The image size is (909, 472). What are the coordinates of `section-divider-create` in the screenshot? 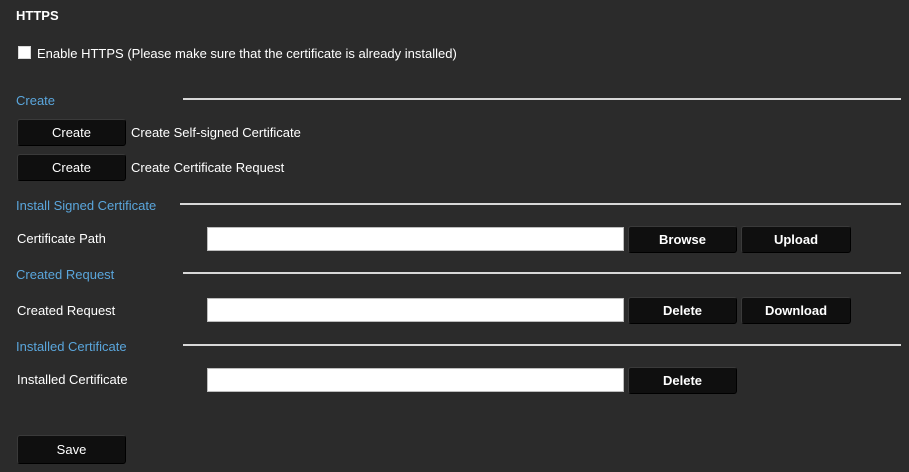 It's located at (542, 99).